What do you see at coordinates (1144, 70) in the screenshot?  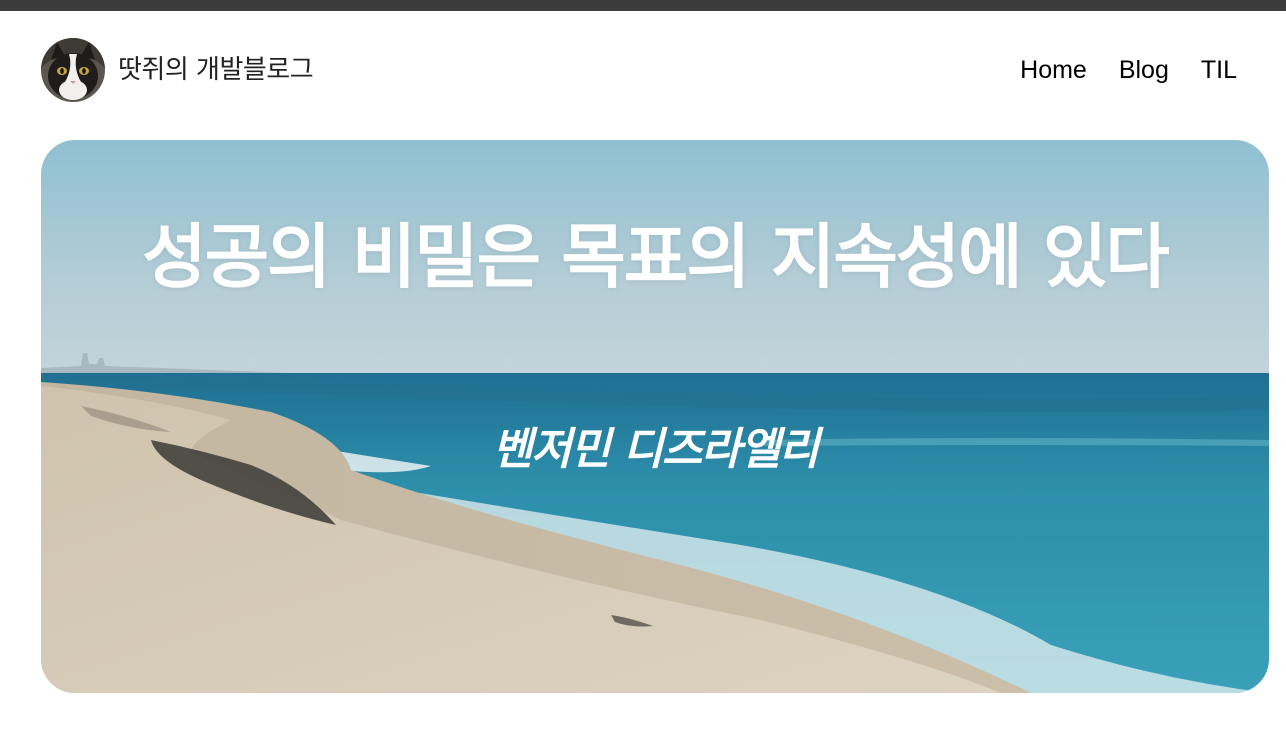 I see `nav-blog-link: Blog` at bounding box center [1144, 70].